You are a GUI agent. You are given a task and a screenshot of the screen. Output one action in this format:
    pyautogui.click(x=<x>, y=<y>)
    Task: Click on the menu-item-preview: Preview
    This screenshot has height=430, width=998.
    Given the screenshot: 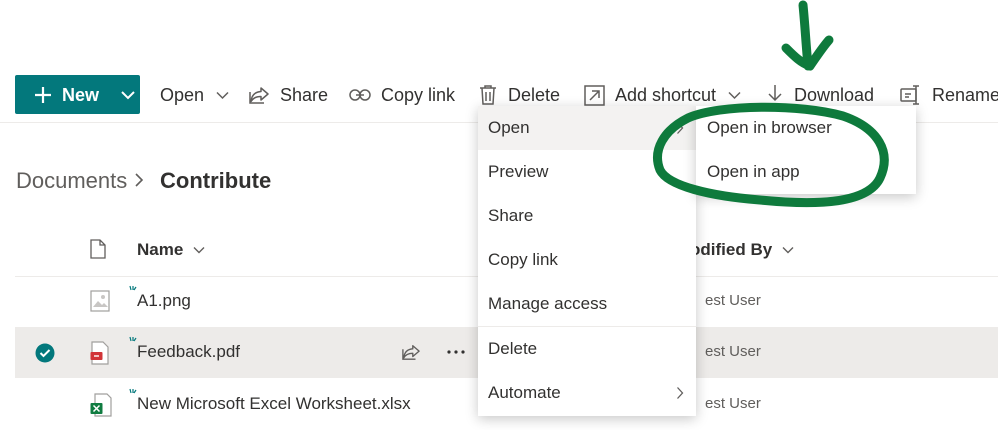 What is the action you would take?
    pyautogui.click(x=587, y=172)
    